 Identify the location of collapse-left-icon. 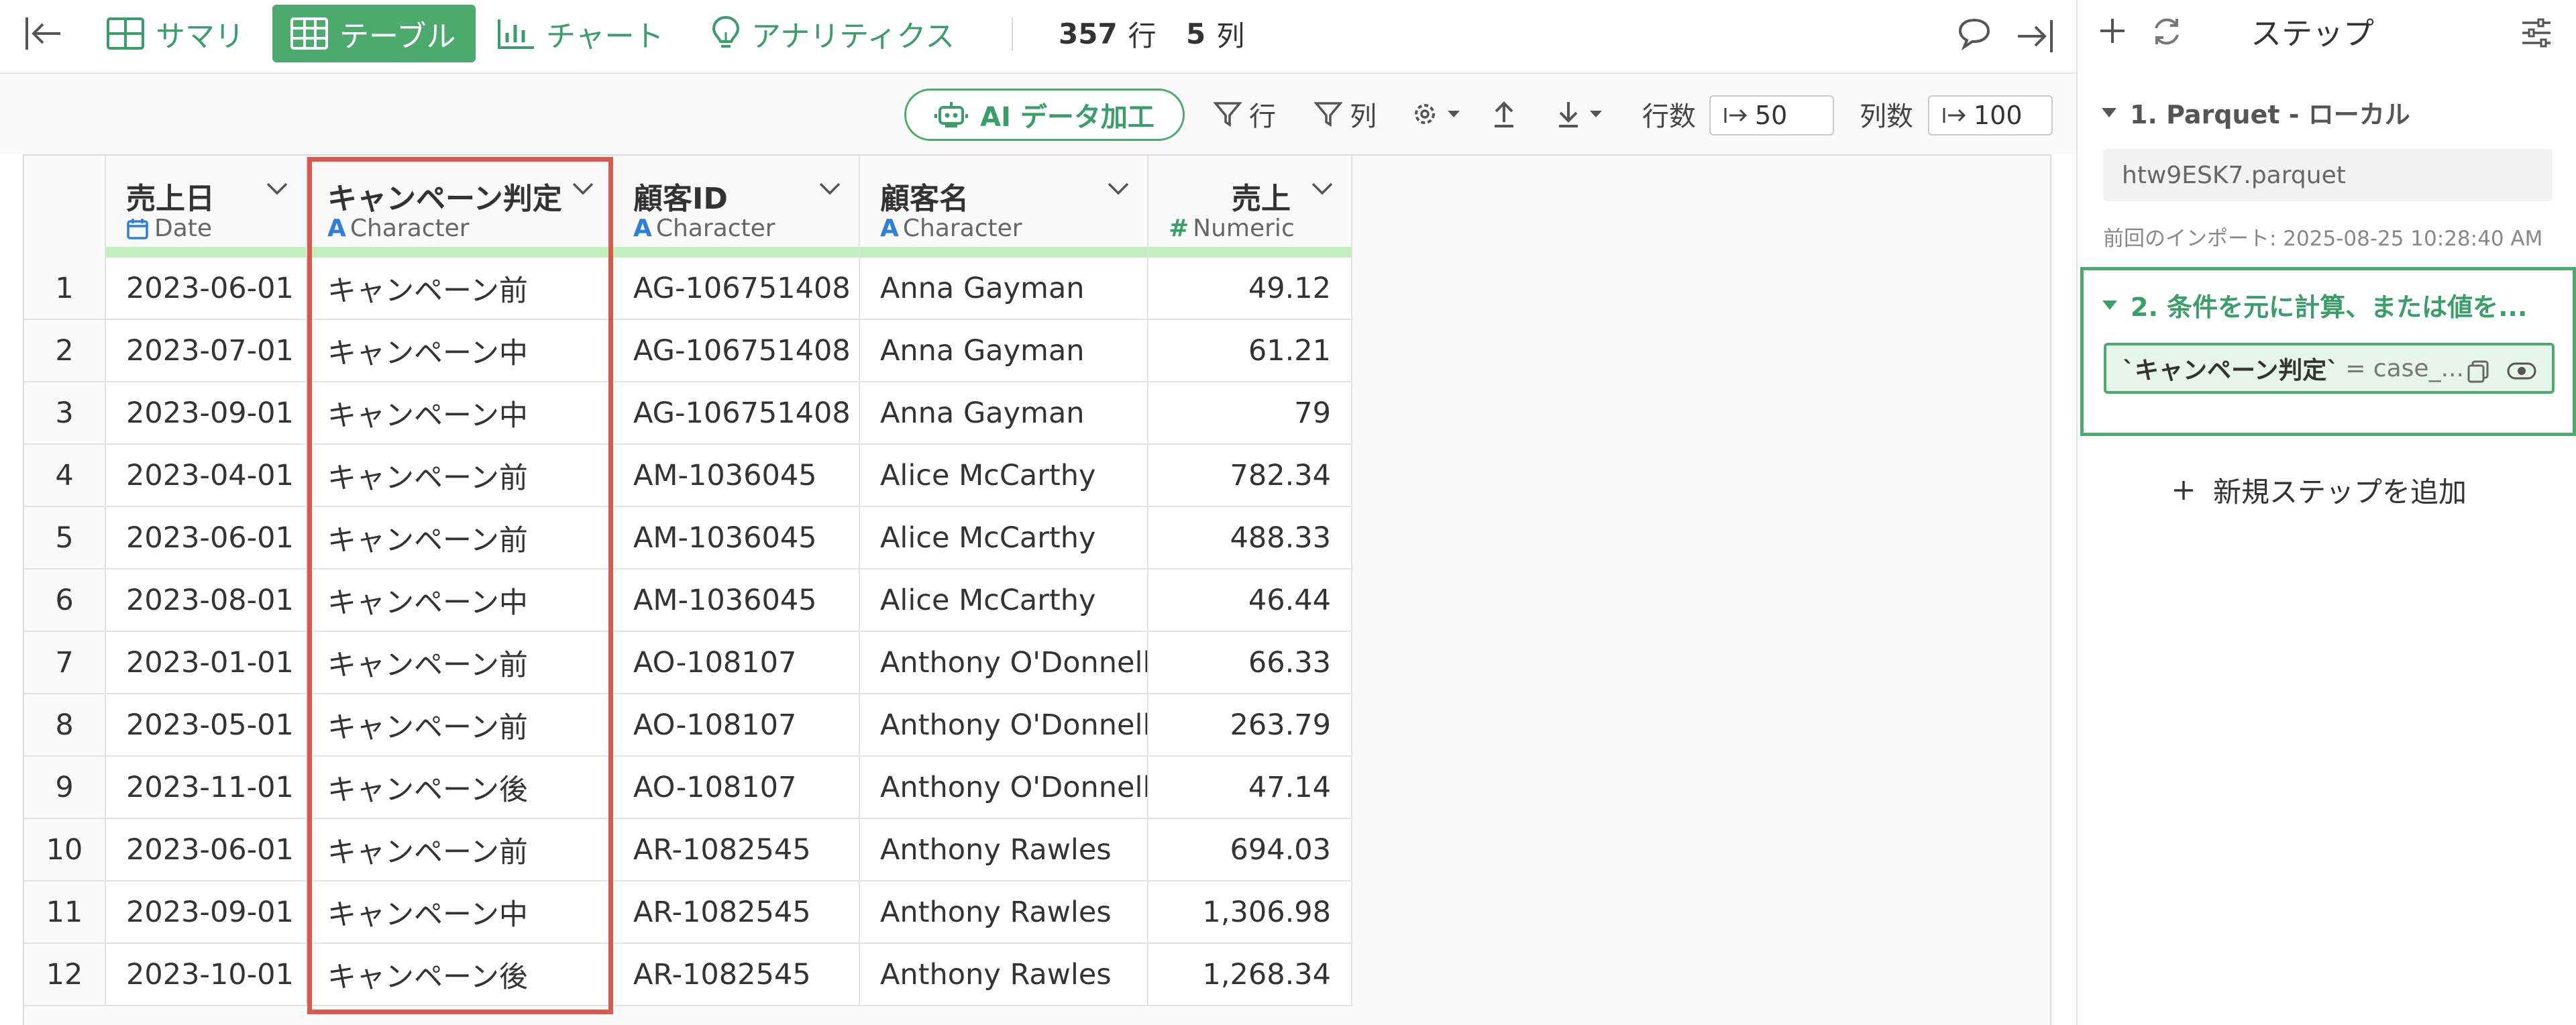
(43, 33).